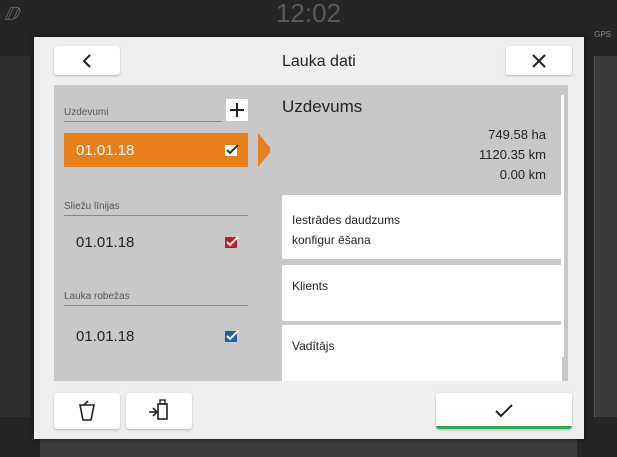 This screenshot has width=617, height=457. I want to click on boundaries-section-label: Lauka robežas, so click(97, 296).